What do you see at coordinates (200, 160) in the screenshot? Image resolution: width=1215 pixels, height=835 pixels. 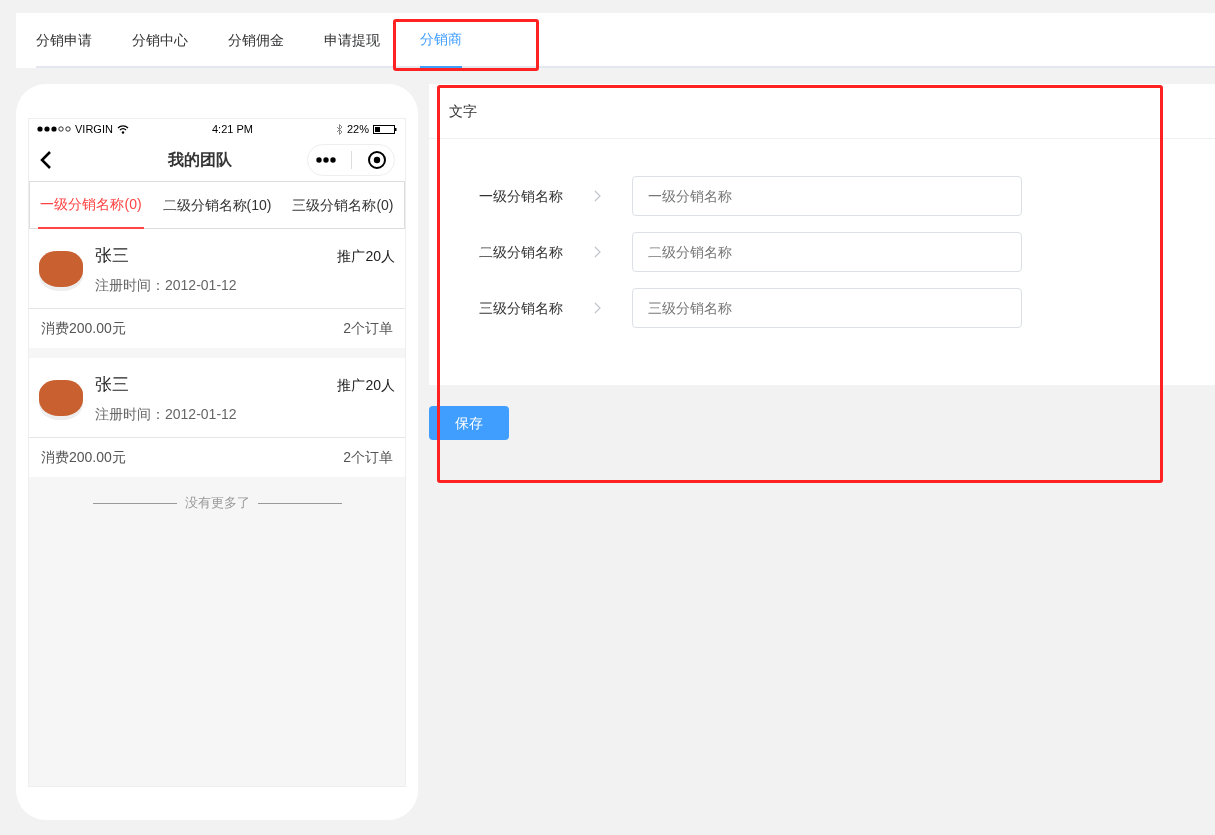 I see `page-title: 我的团队` at bounding box center [200, 160].